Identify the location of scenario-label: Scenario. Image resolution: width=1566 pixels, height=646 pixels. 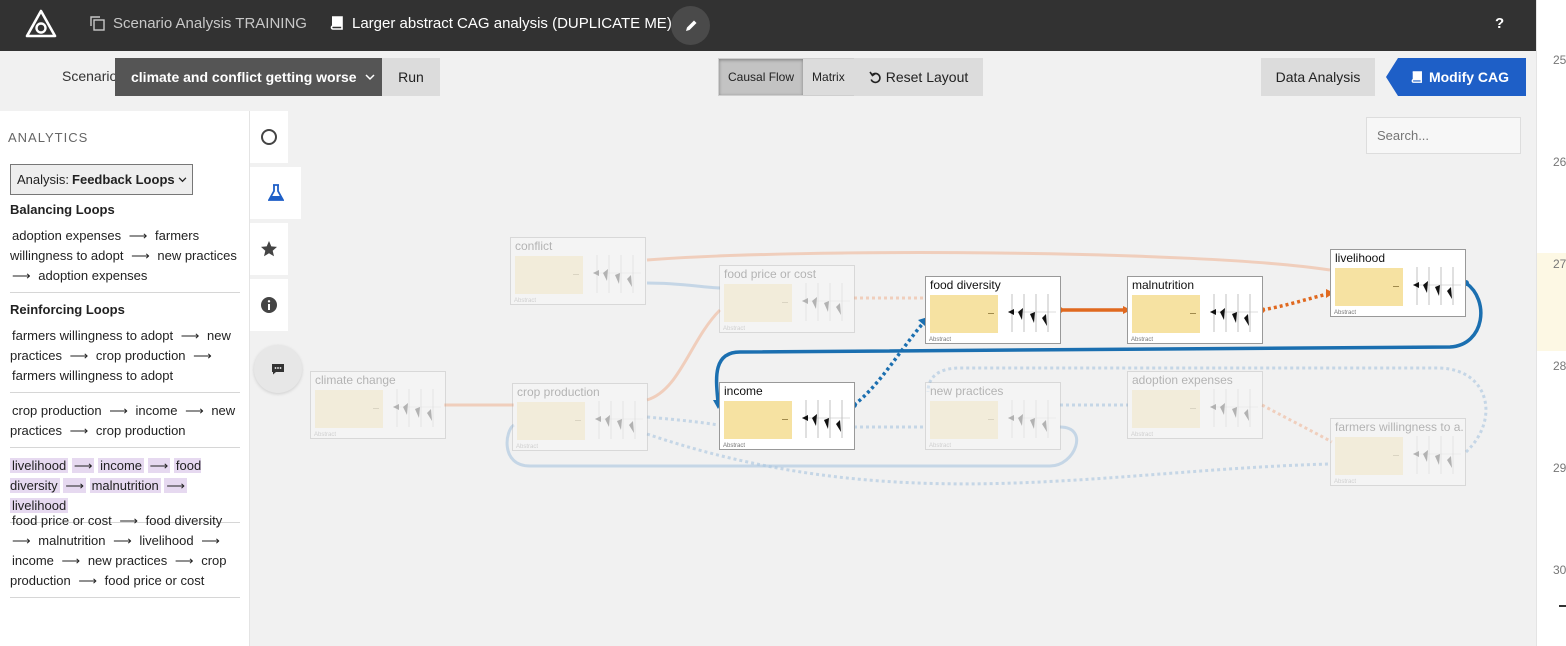
(90, 76).